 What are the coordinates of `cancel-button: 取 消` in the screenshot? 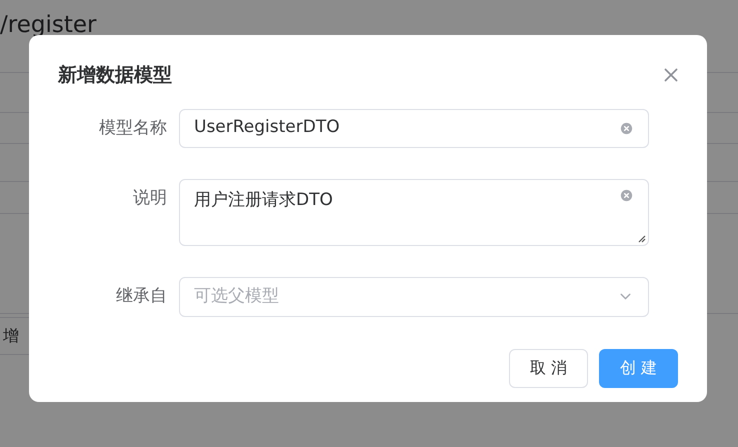 It's located at (548, 368).